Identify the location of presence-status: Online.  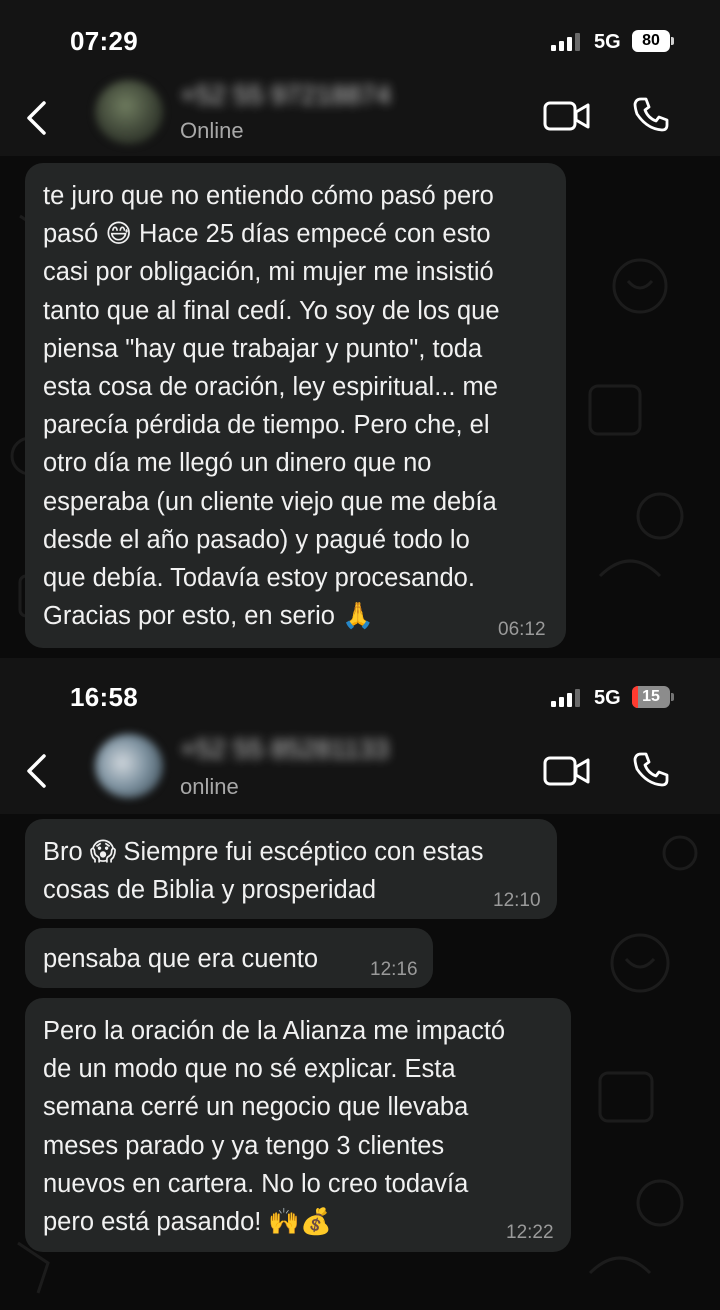
(212, 130).